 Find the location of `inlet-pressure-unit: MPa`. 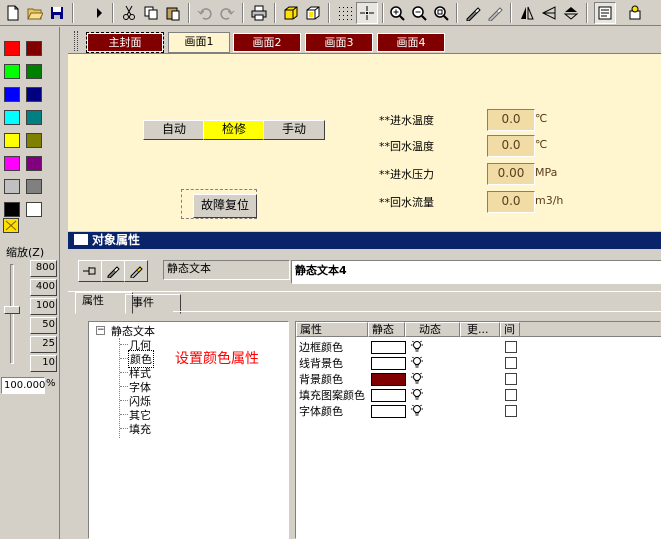

inlet-pressure-unit: MPa is located at coordinates (546, 172).